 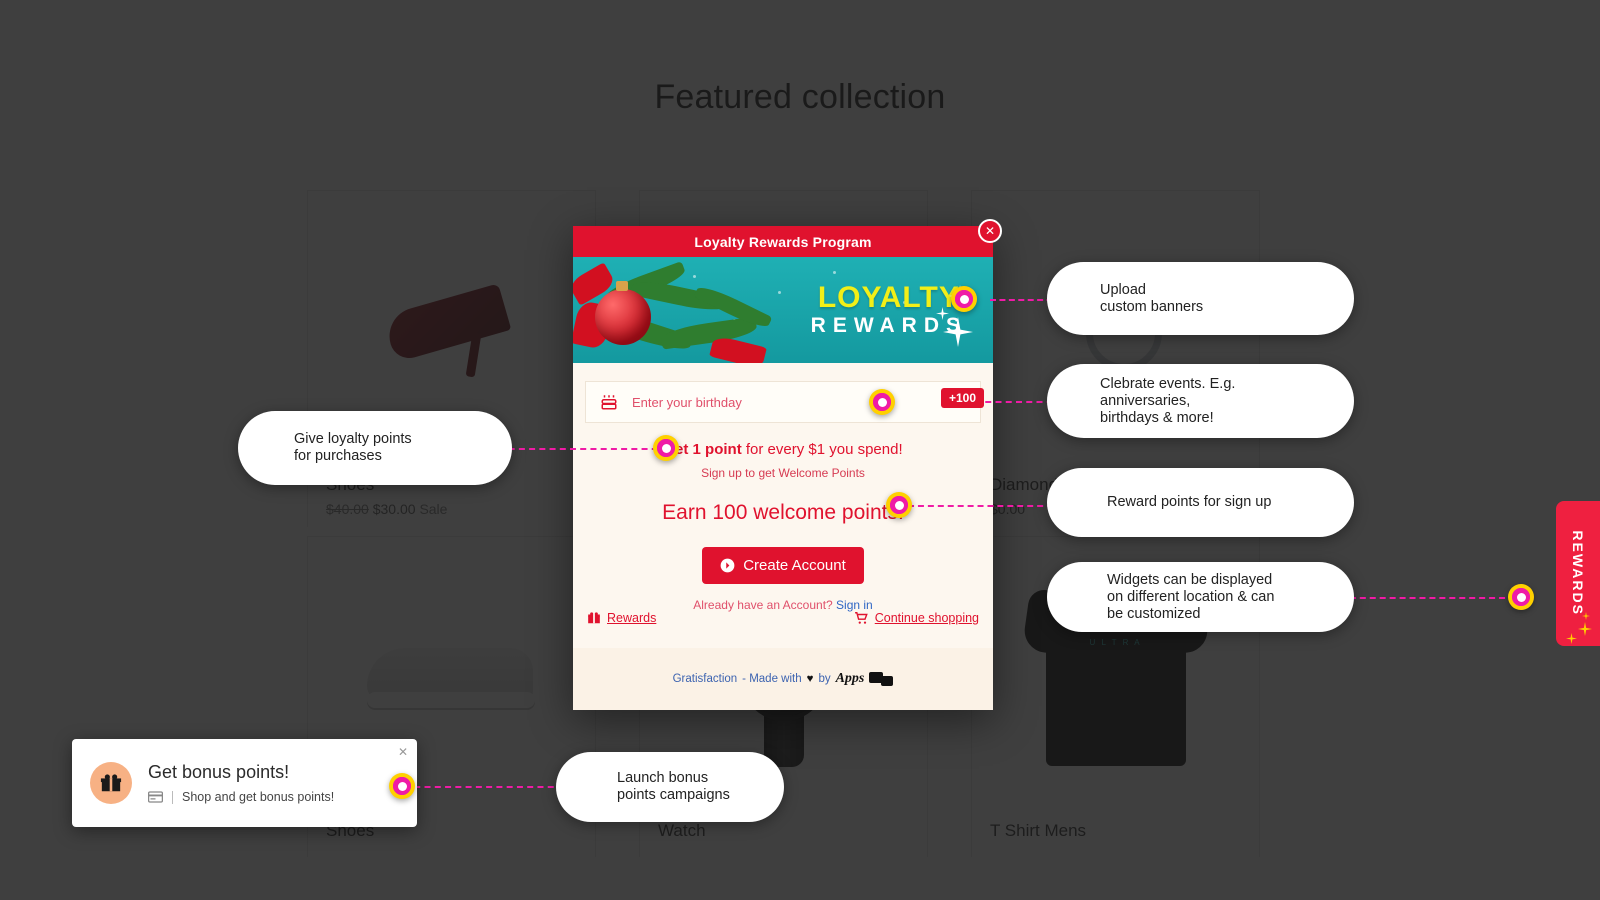 I want to click on rewards-link: Rewards, so click(x=621, y=618).